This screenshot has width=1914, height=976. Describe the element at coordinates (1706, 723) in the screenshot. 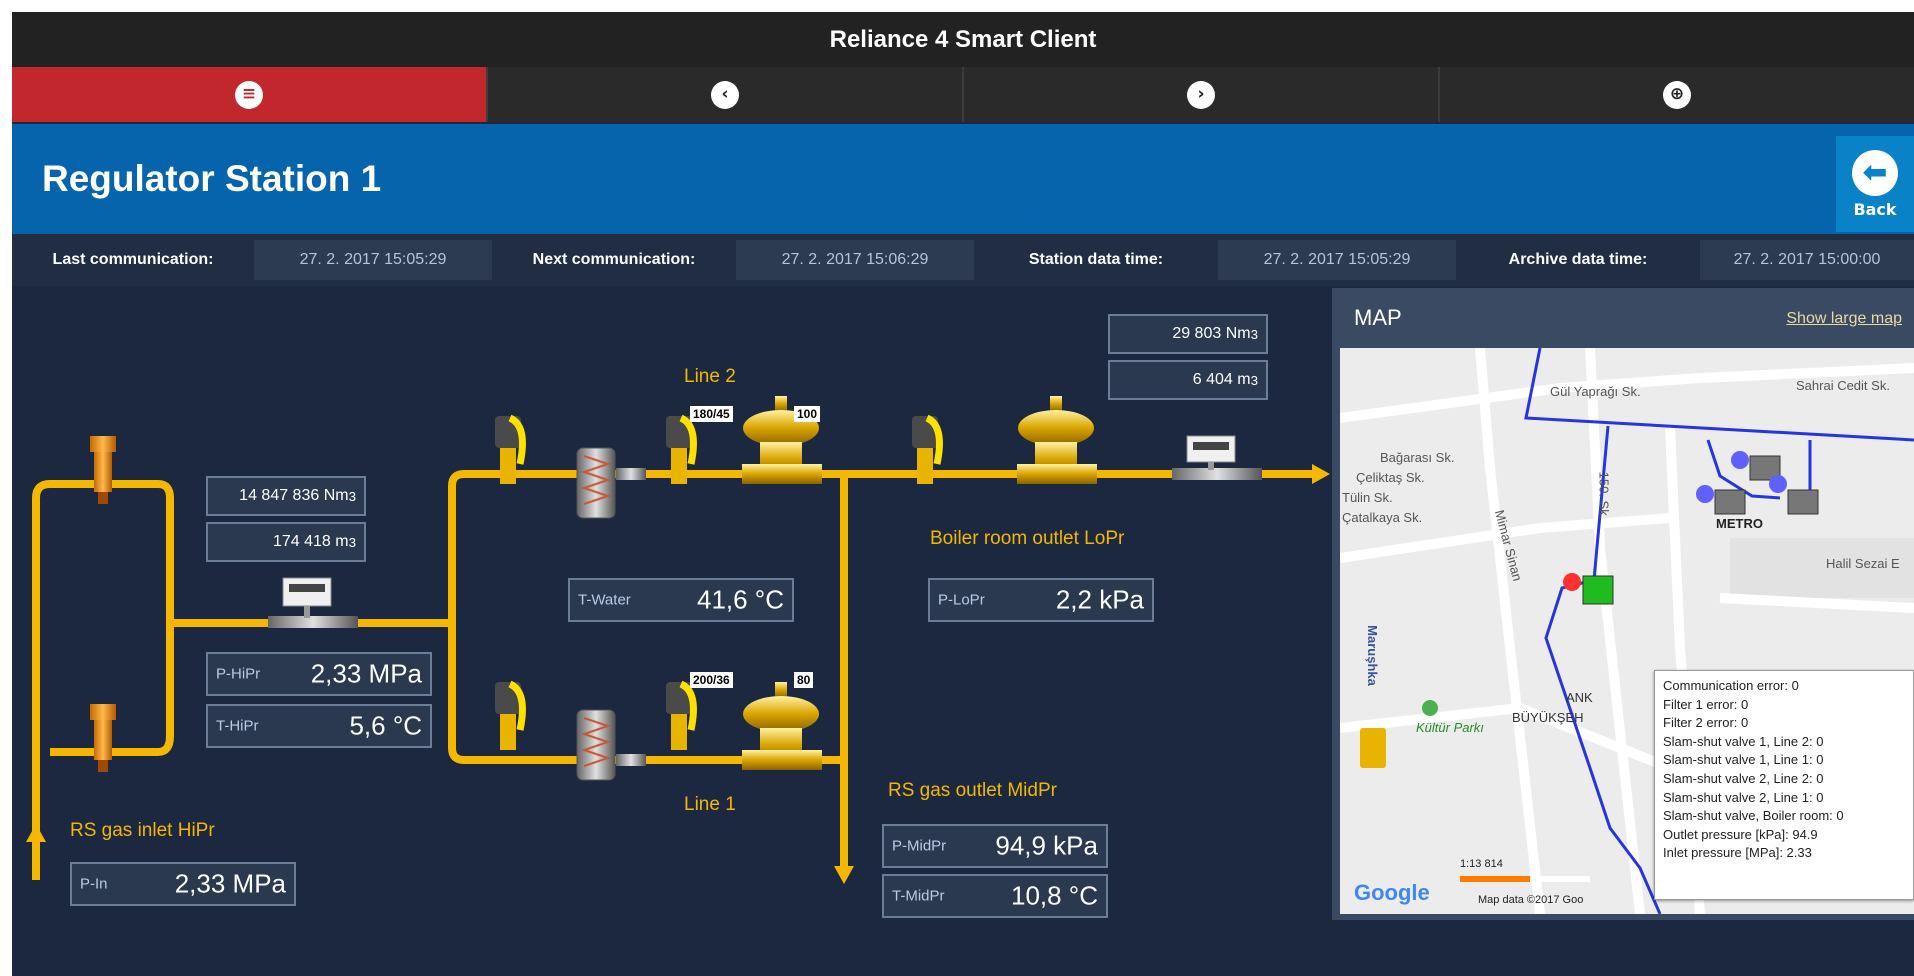

I see `tooltip-line: Filter 2 error: 0` at that location.